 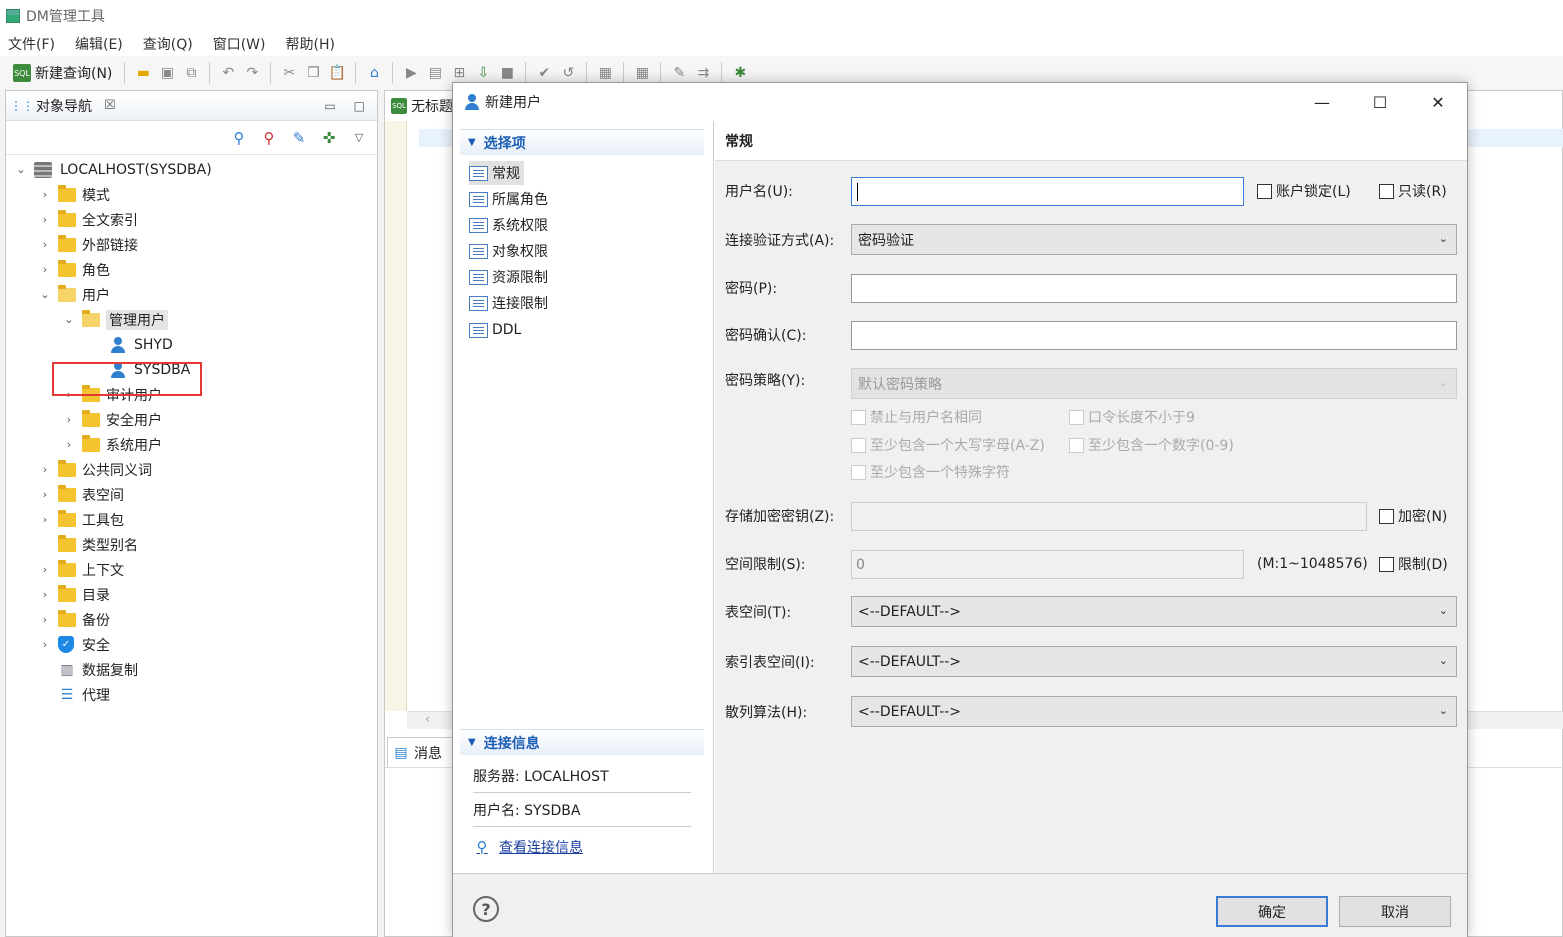 What do you see at coordinates (568, 73) in the screenshot?
I see `rollback-icon: ↺` at bounding box center [568, 73].